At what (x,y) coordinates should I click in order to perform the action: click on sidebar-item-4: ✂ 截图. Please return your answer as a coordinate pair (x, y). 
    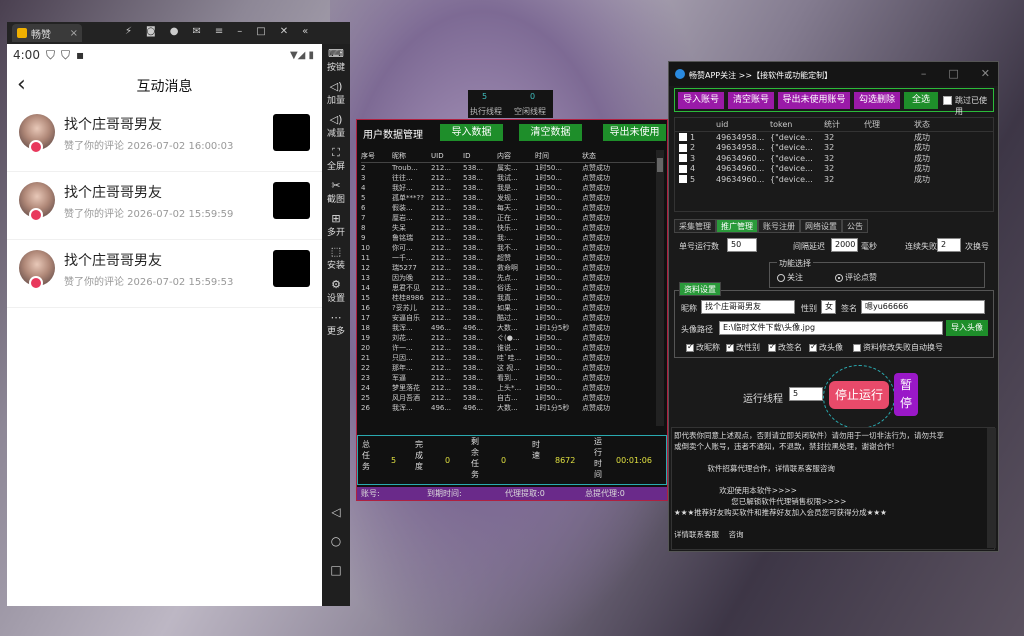
    Looking at the image, I should click on (336, 192).